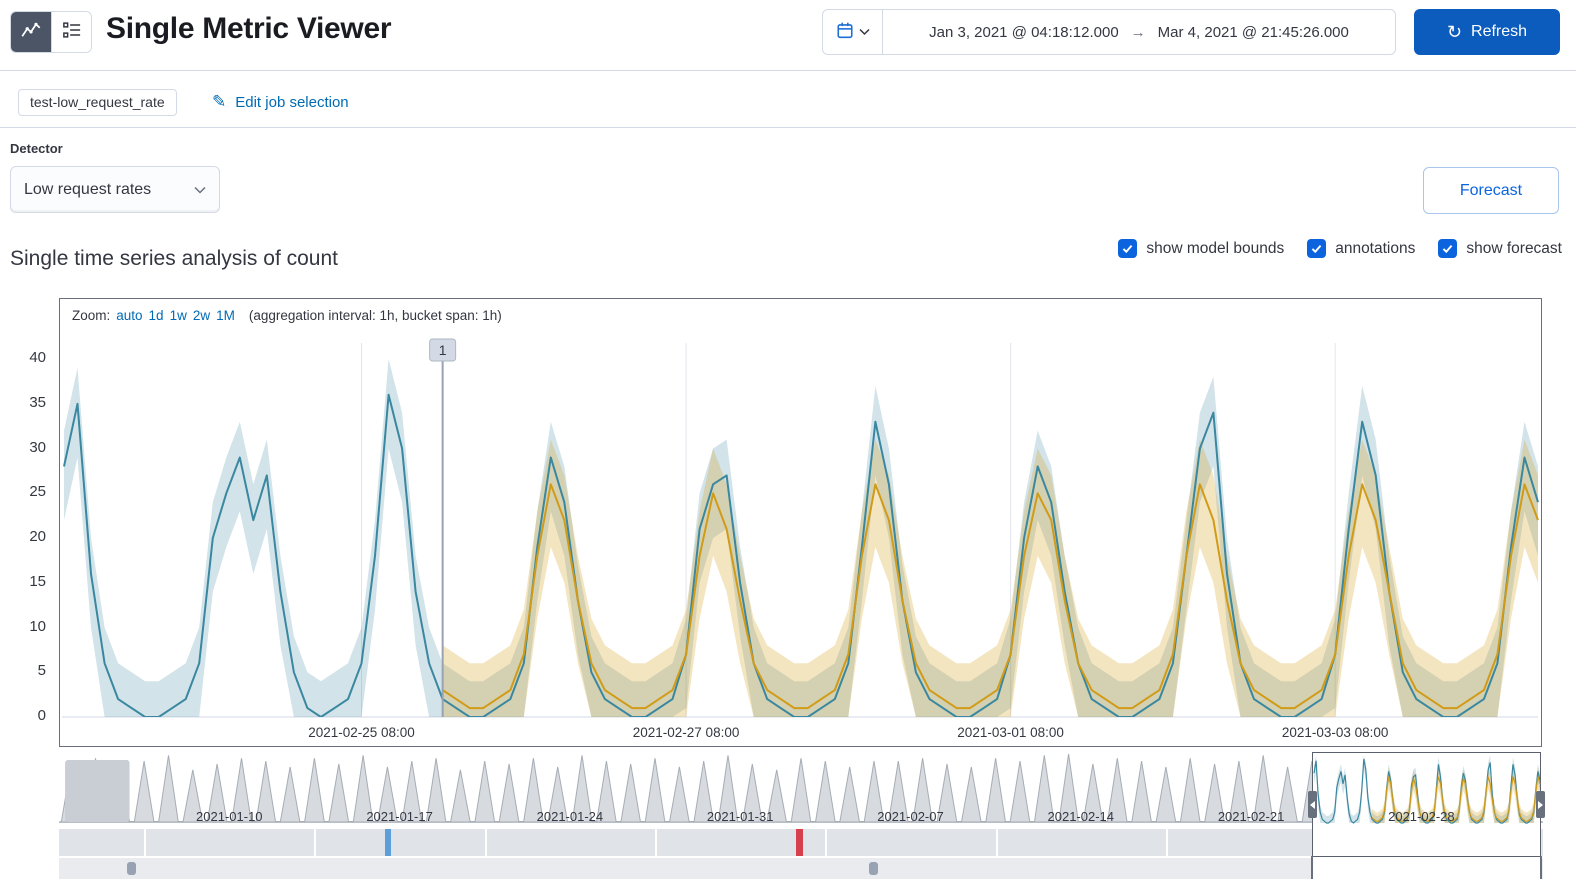 Image resolution: width=1576 pixels, height=879 pixels. I want to click on line-chart-icon, so click(31, 32).